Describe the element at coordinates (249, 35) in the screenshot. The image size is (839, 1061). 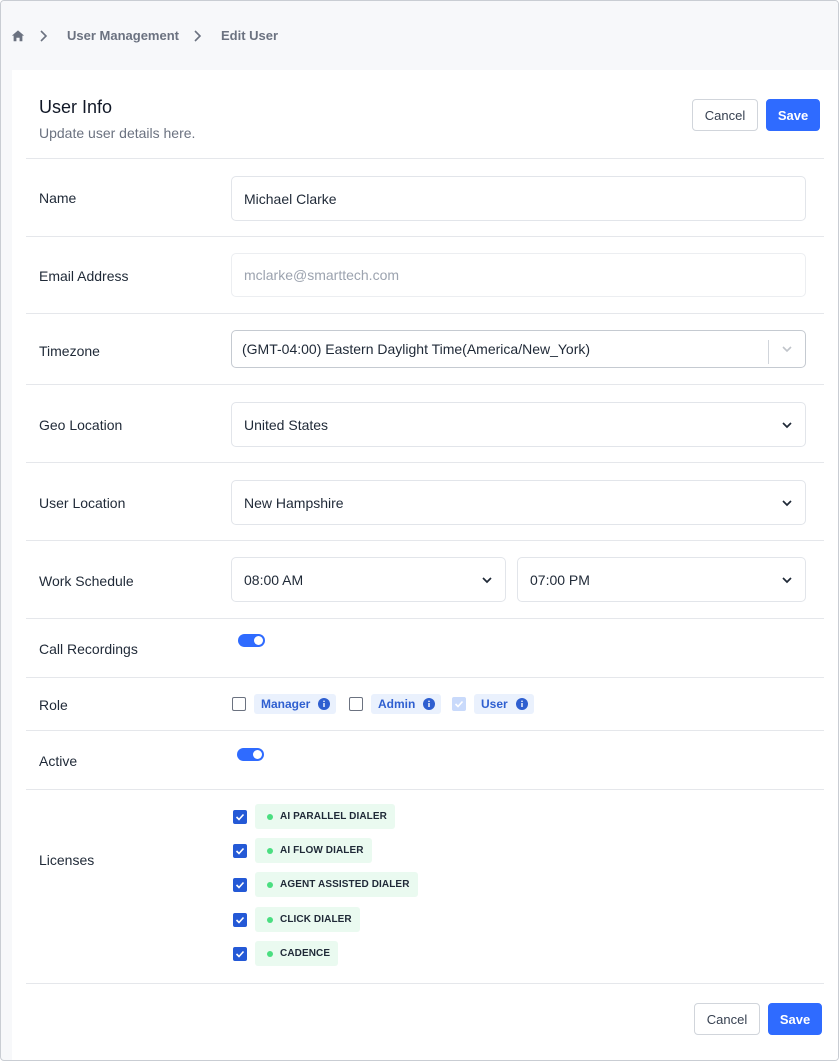
I see `breadcrumb-edit-user: Edit User` at that location.